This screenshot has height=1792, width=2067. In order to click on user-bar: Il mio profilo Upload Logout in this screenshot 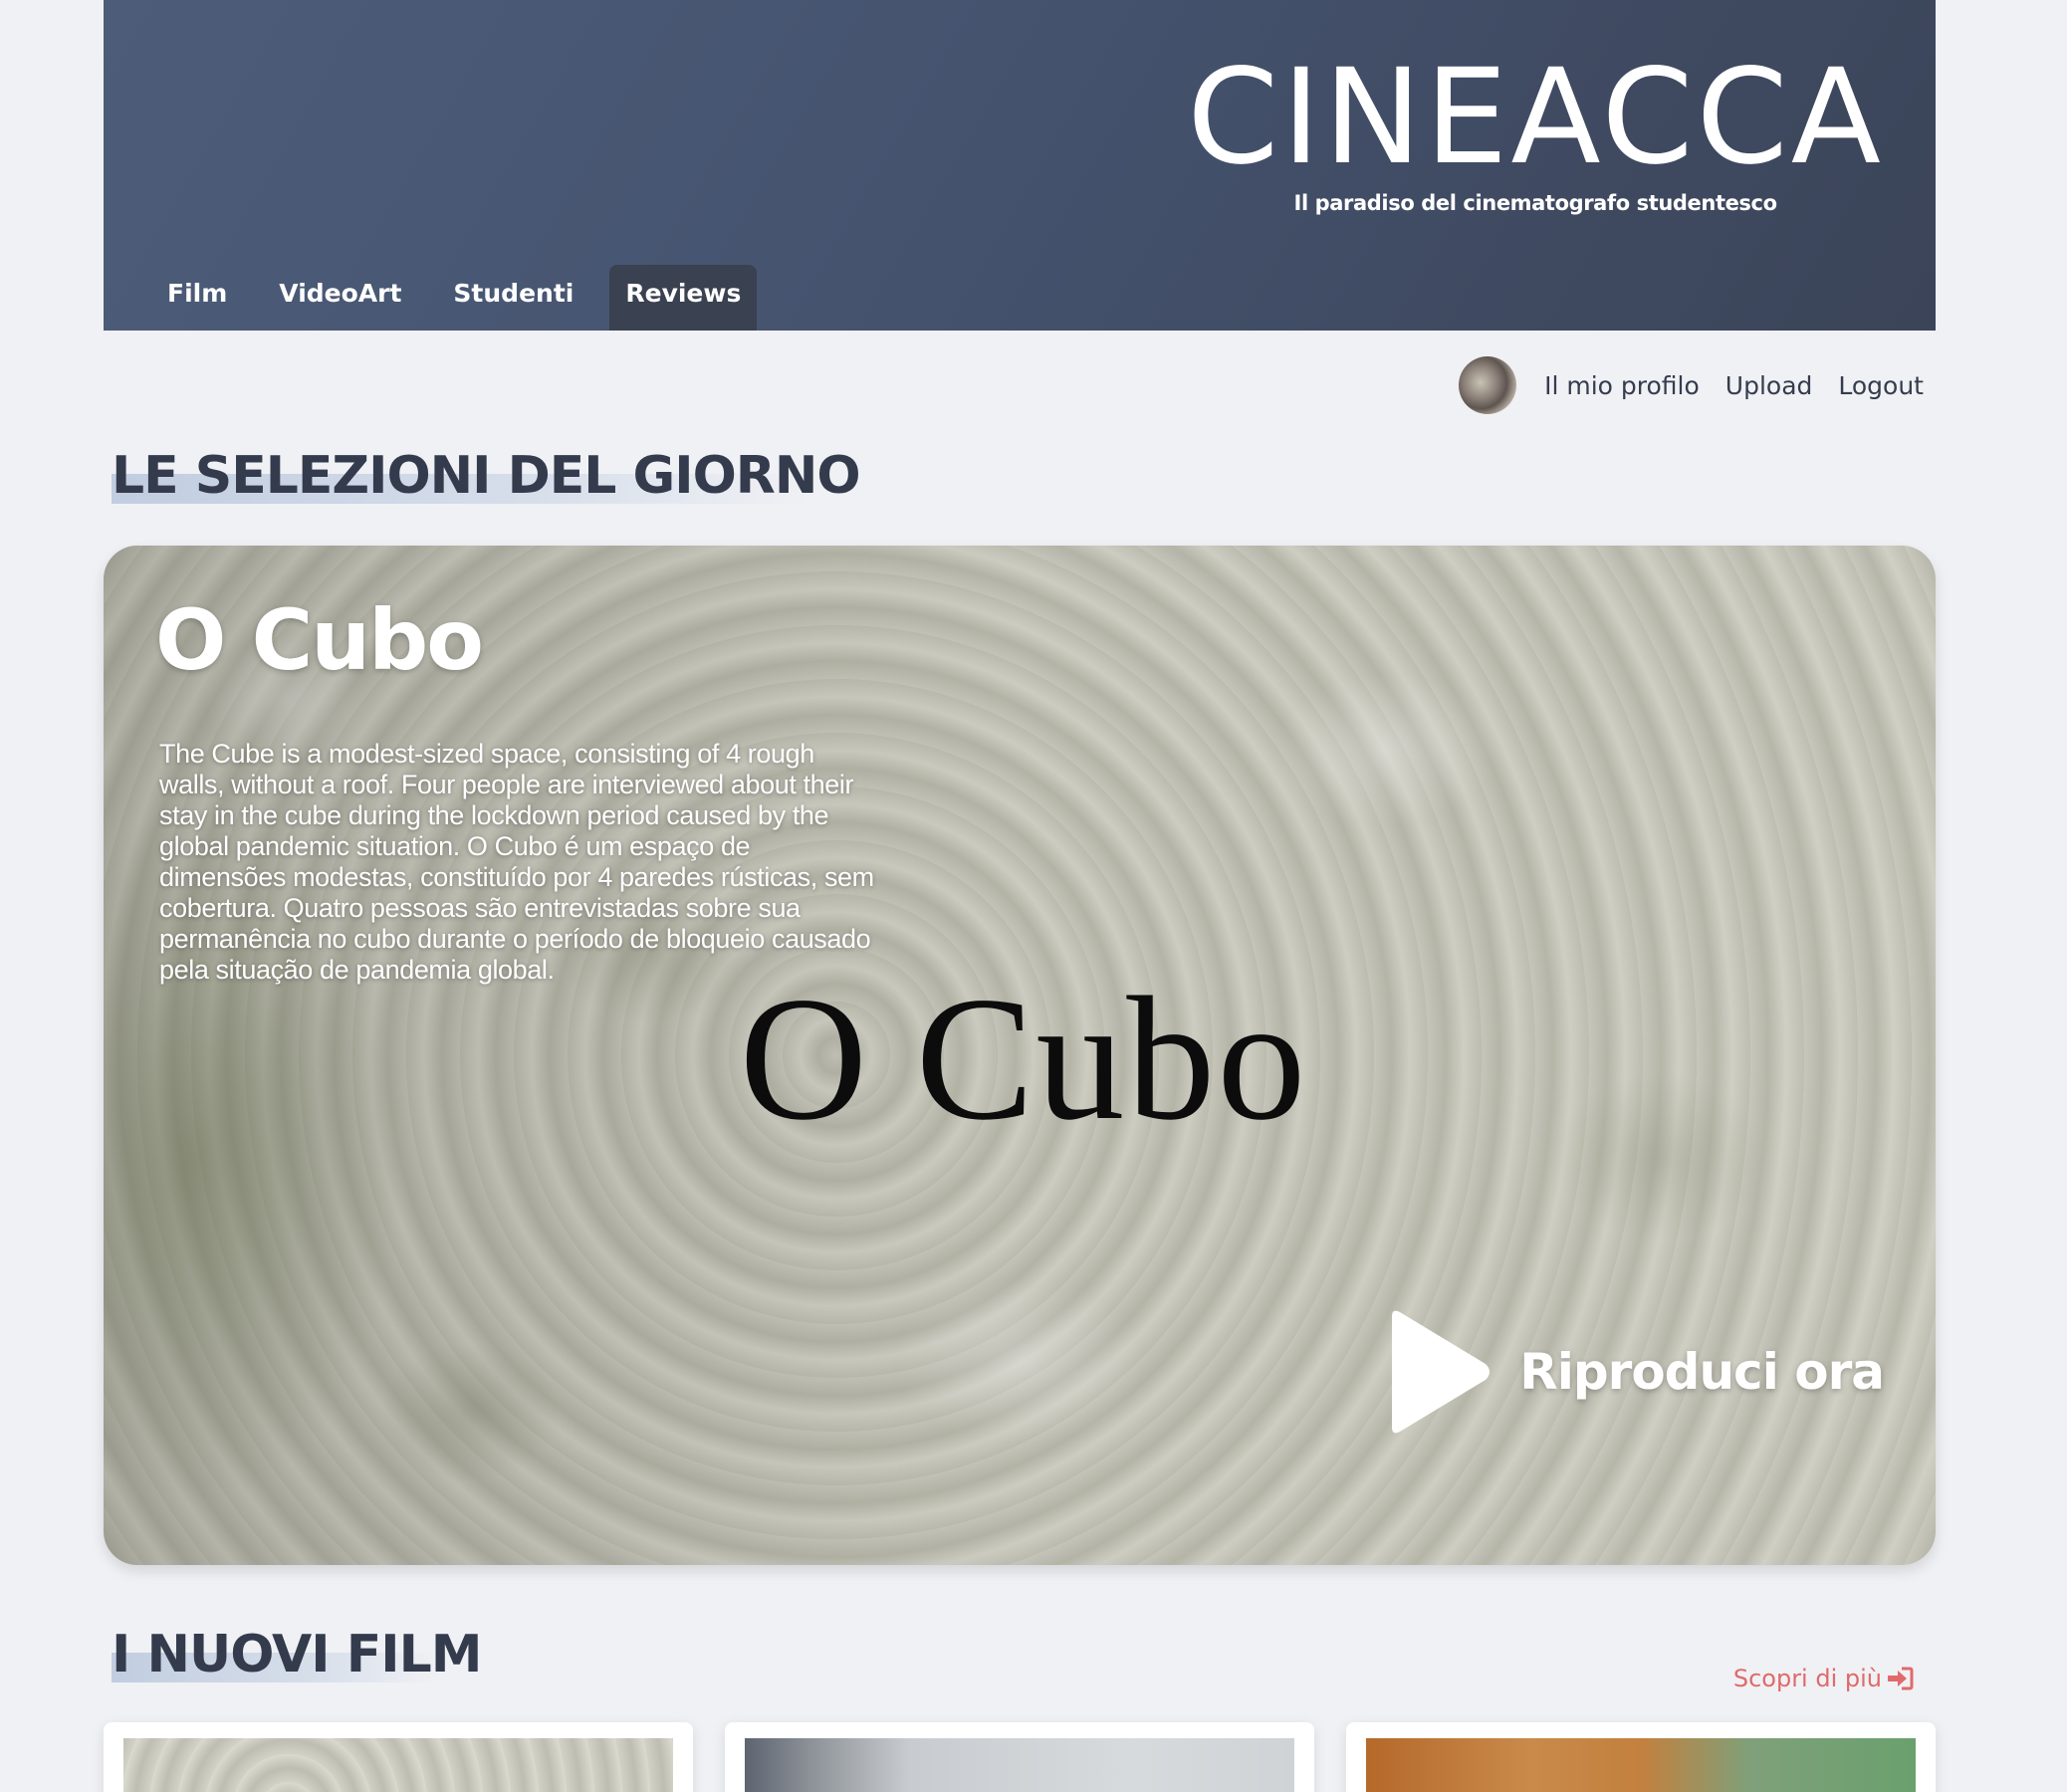, I will do `click(1691, 385)`.